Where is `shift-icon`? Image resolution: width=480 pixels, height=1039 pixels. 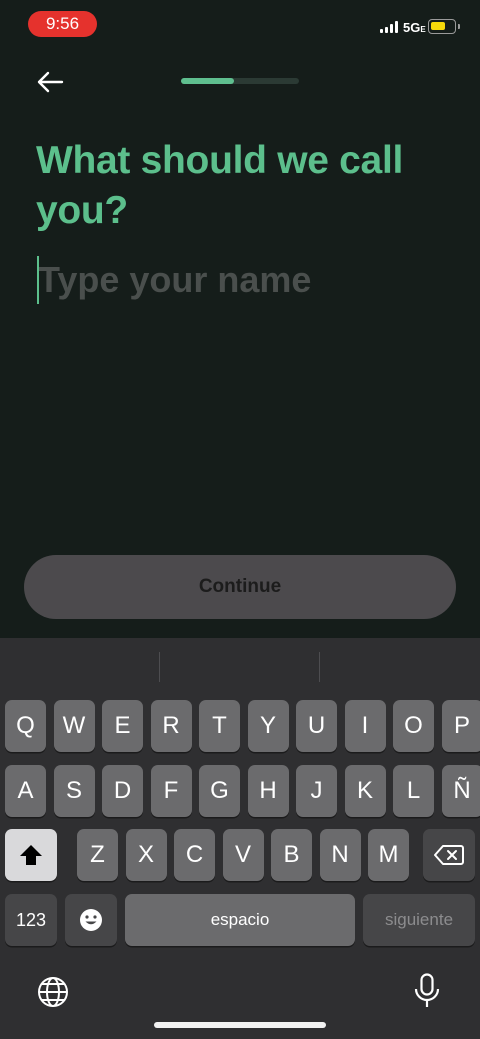
shift-icon is located at coordinates (31, 855).